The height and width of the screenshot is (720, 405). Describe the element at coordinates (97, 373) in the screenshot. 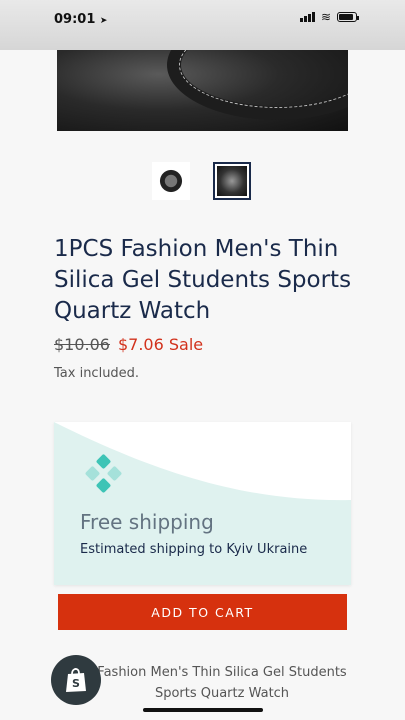

I see `tax-note: Tax included.` at that location.